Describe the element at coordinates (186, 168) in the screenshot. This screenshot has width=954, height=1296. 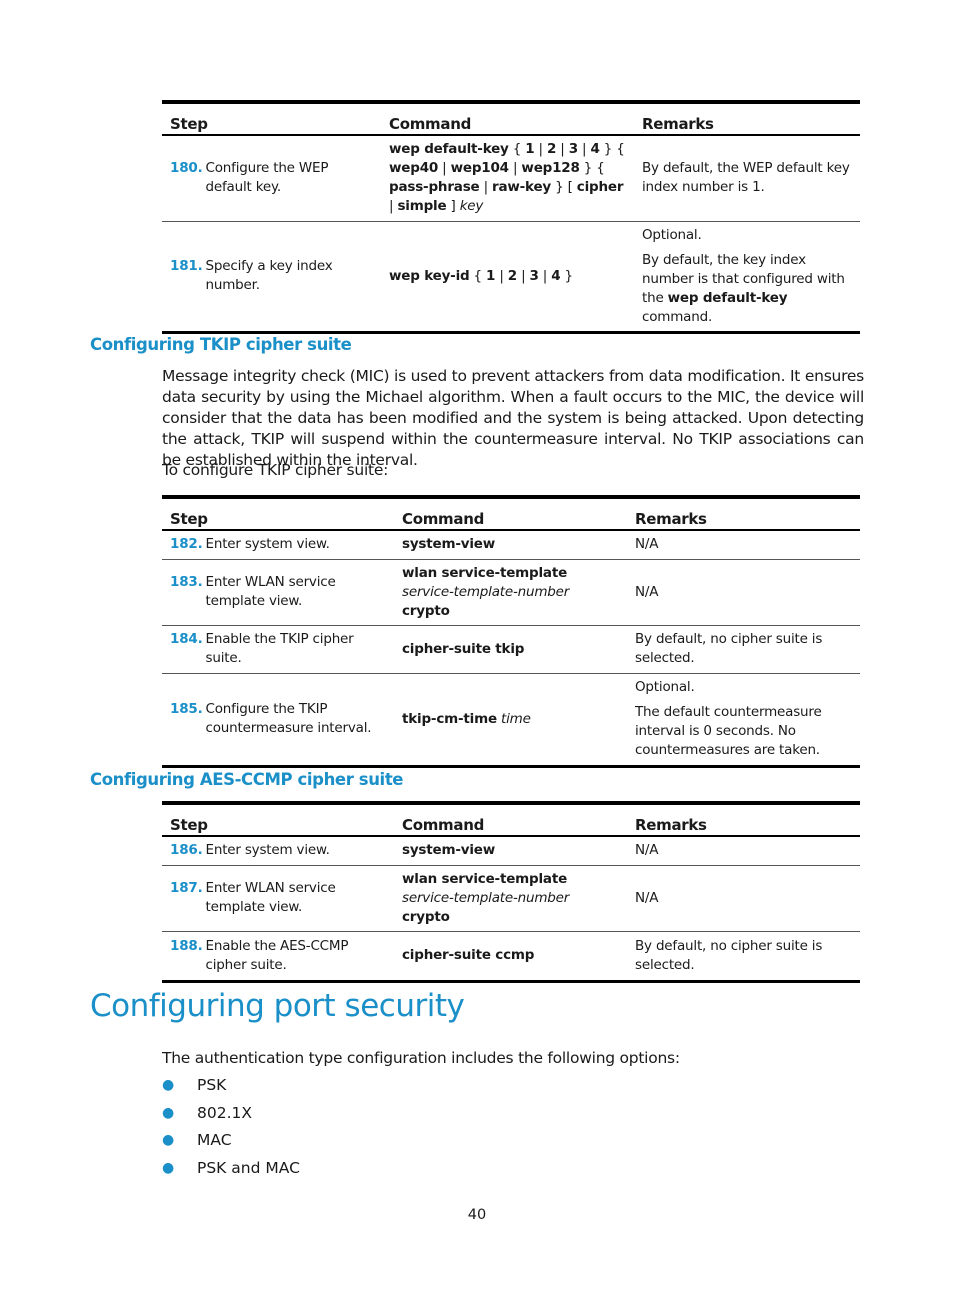
I see `step-number: 180.` at that location.